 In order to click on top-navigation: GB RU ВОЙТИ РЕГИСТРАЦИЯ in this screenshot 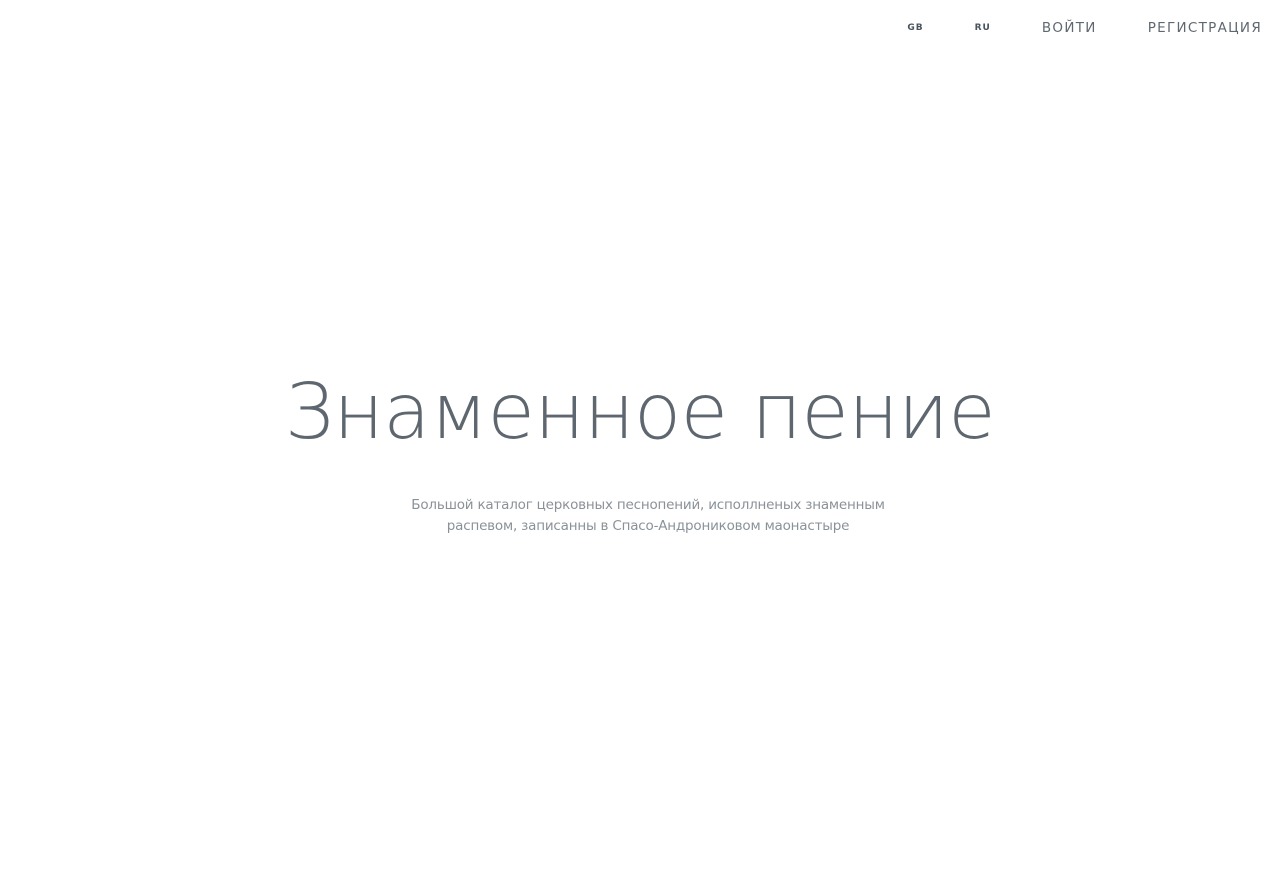, I will do `click(1093, 28)`.